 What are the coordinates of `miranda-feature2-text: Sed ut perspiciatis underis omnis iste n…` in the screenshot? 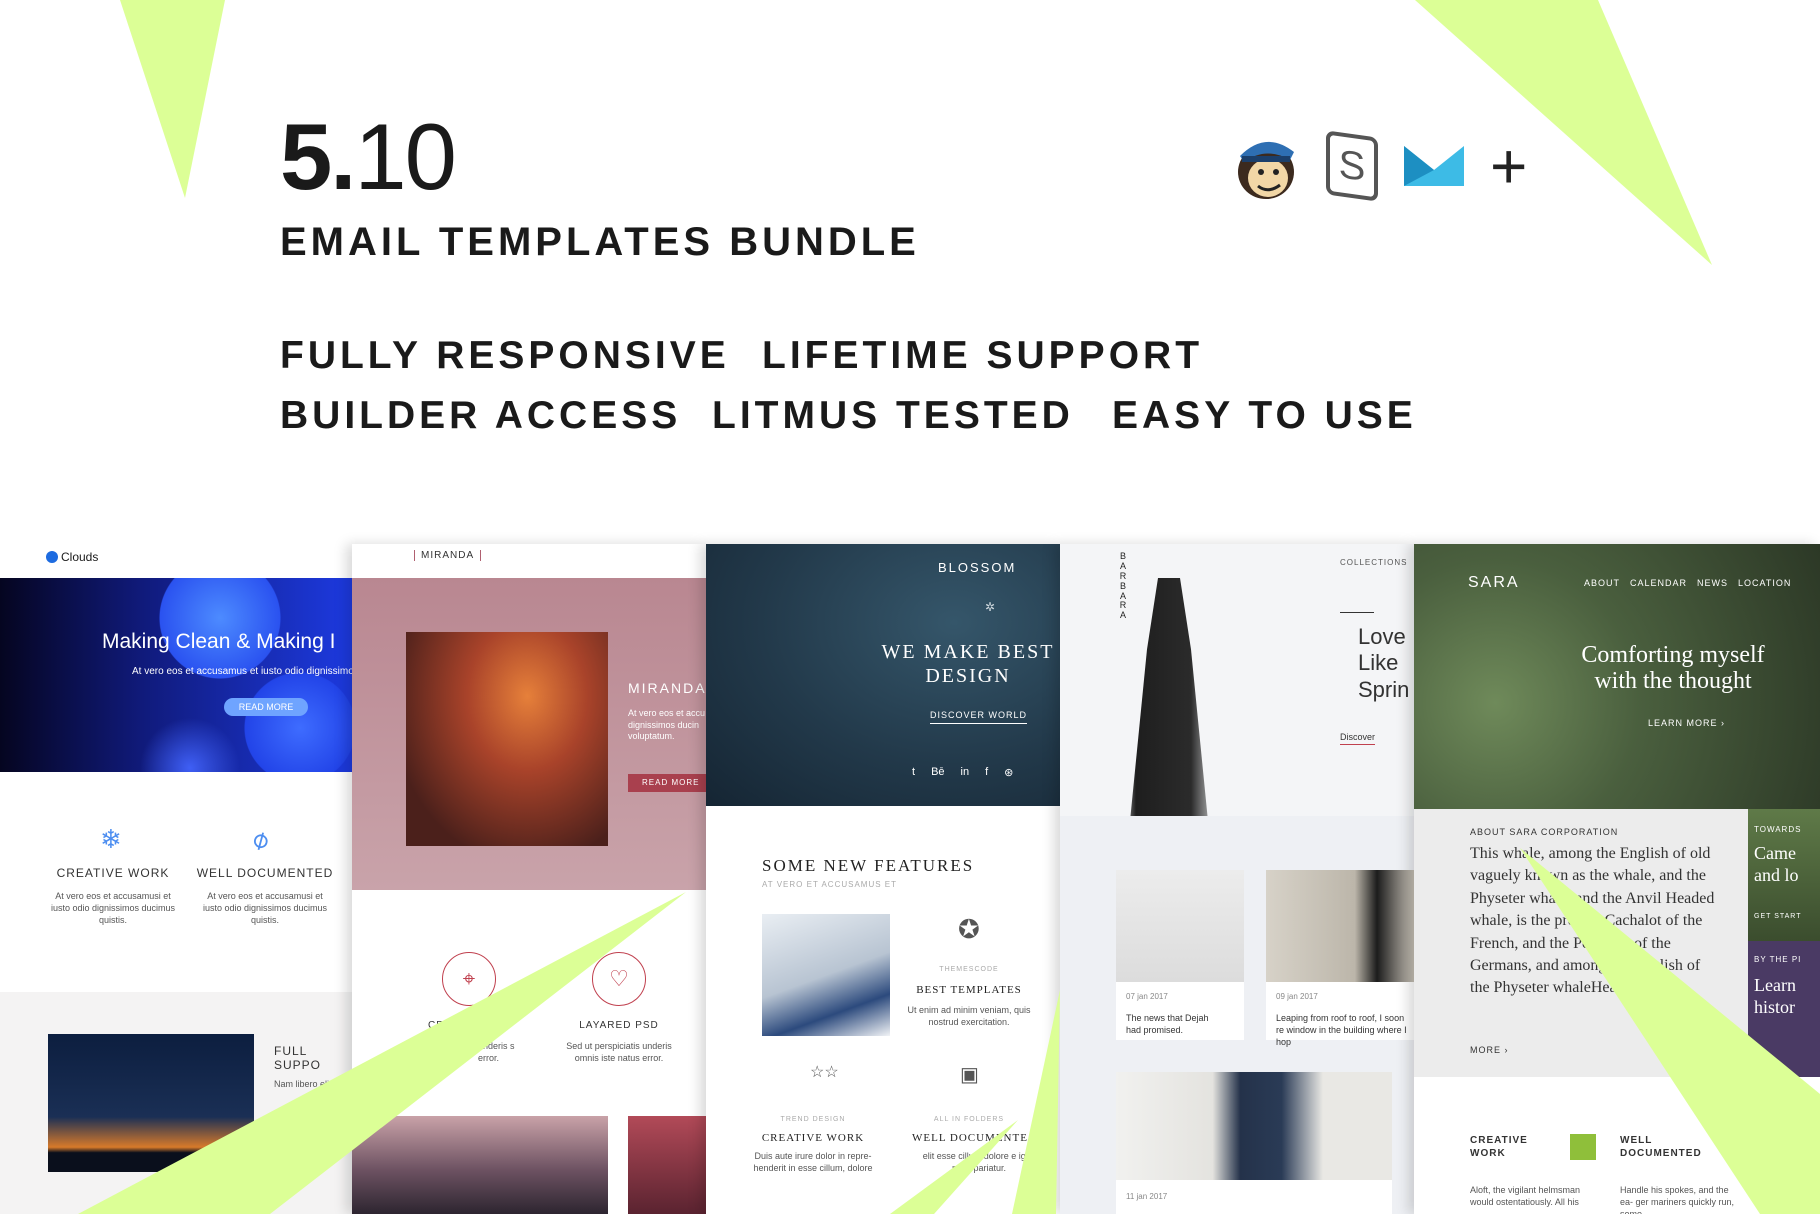 It's located at (619, 1052).